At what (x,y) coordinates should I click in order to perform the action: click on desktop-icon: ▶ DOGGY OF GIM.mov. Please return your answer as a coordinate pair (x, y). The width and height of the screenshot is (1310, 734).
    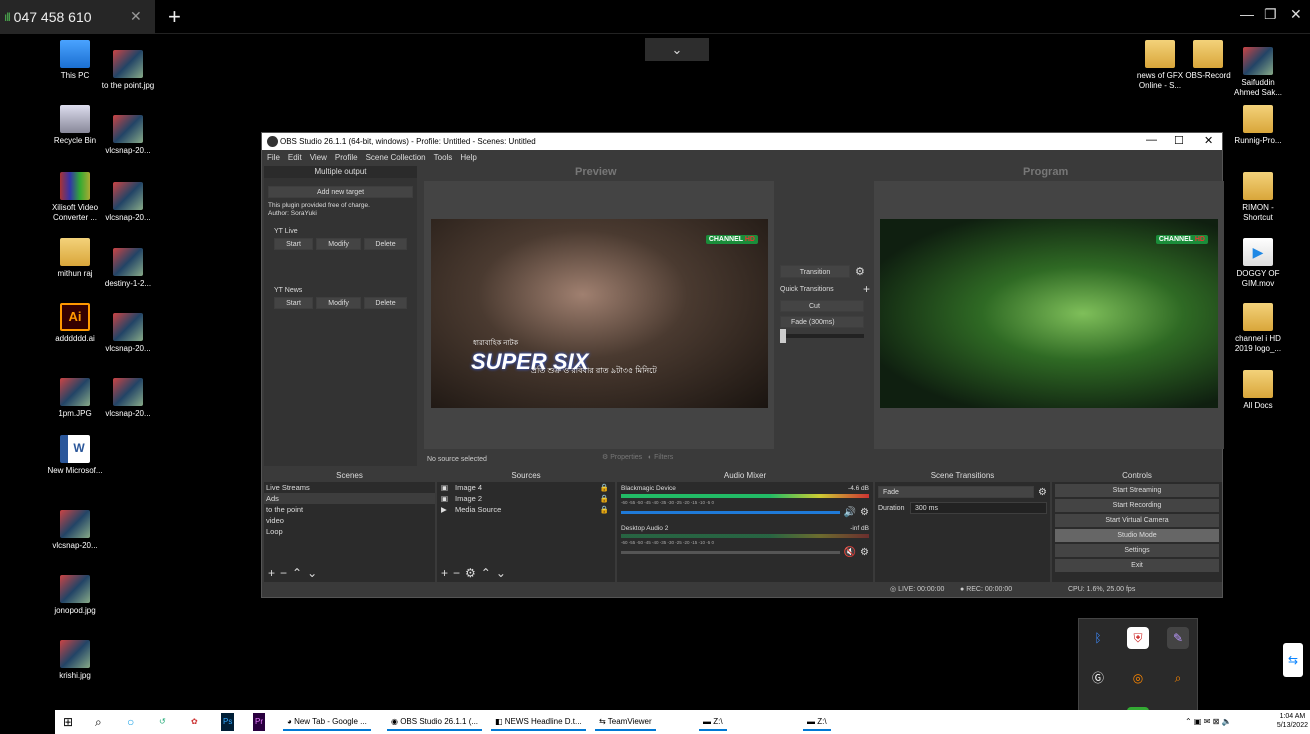
    Looking at the image, I should click on (1258, 263).